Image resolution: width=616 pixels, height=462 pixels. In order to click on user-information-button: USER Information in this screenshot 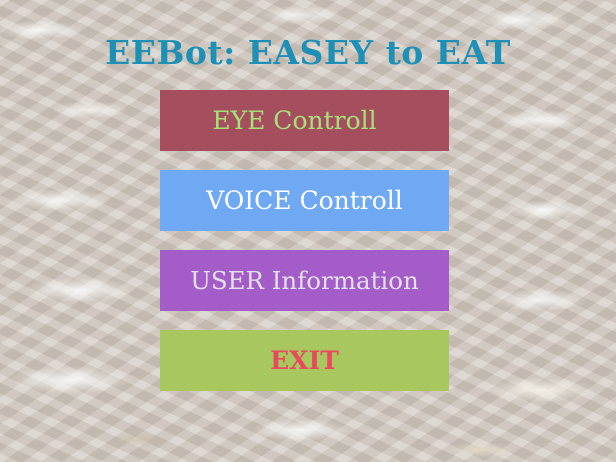, I will do `click(304, 280)`.